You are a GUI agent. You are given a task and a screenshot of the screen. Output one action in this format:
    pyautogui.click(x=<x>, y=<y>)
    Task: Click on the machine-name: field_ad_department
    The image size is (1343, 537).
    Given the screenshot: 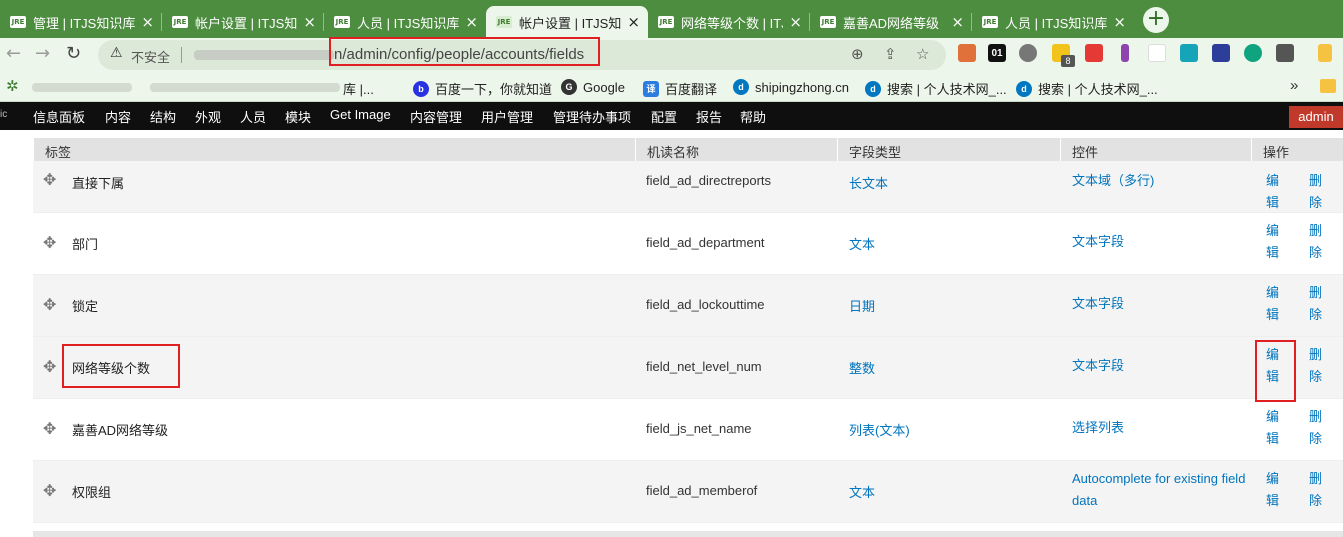 What is the action you would take?
    pyautogui.click(x=705, y=242)
    